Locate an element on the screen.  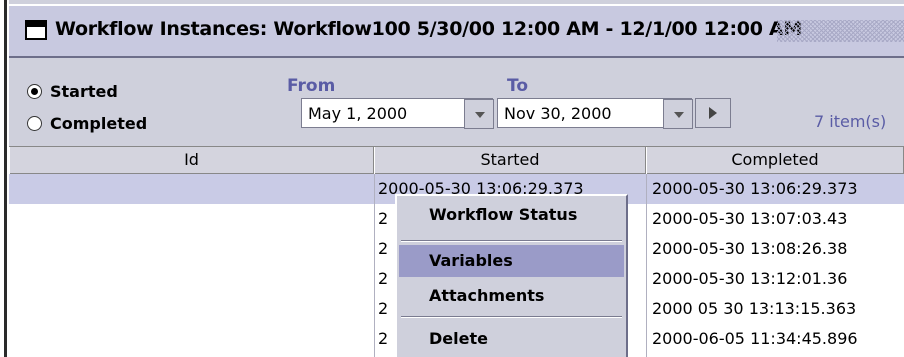
completed-cell: 2000-05-30 13:06:29.373 is located at coordinates (755, 188).